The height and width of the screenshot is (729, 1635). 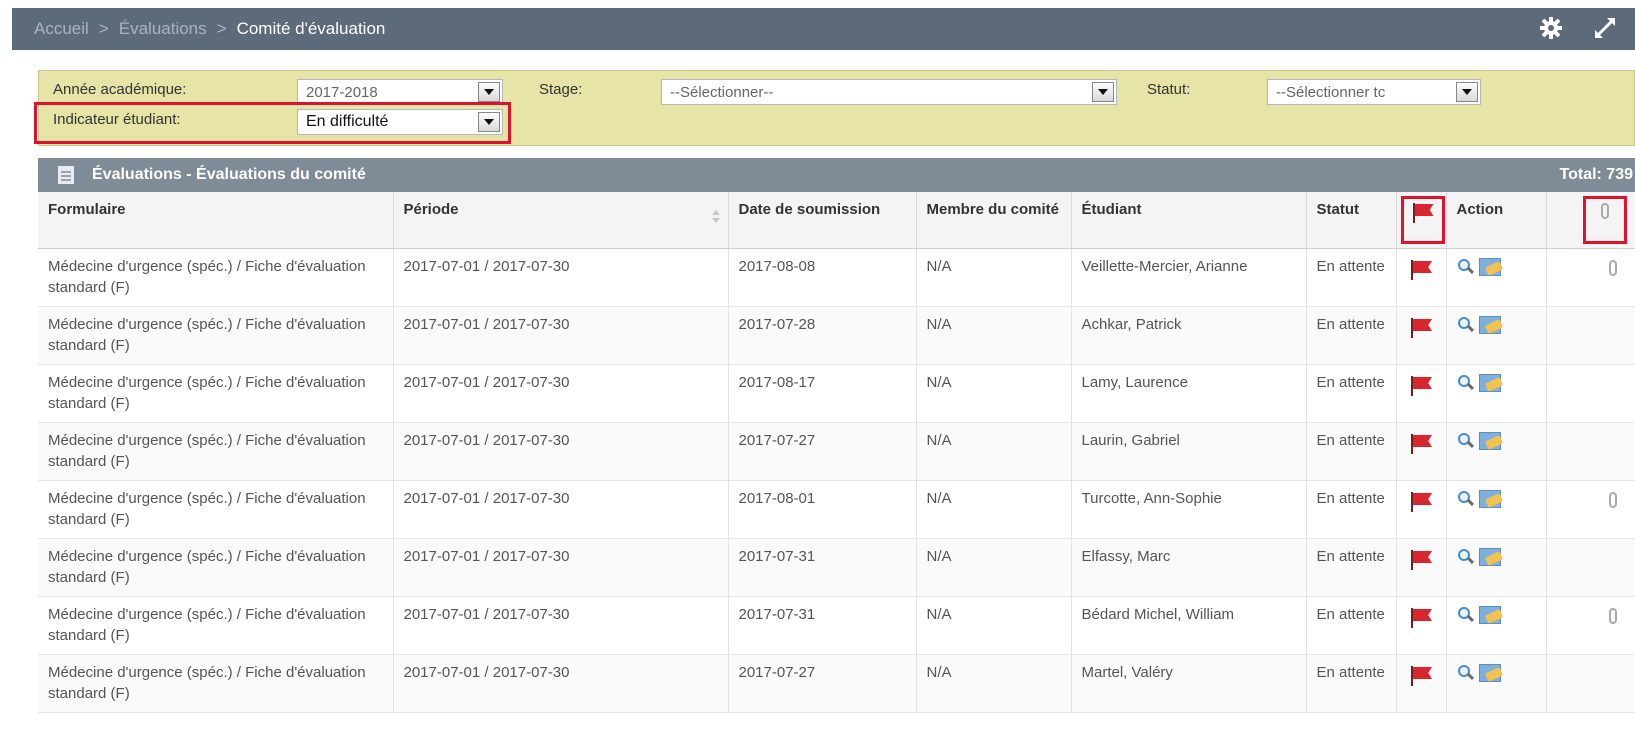 I want to click on breadcrumb-current: Comité d'évaluation, so click(x=311, y=28).